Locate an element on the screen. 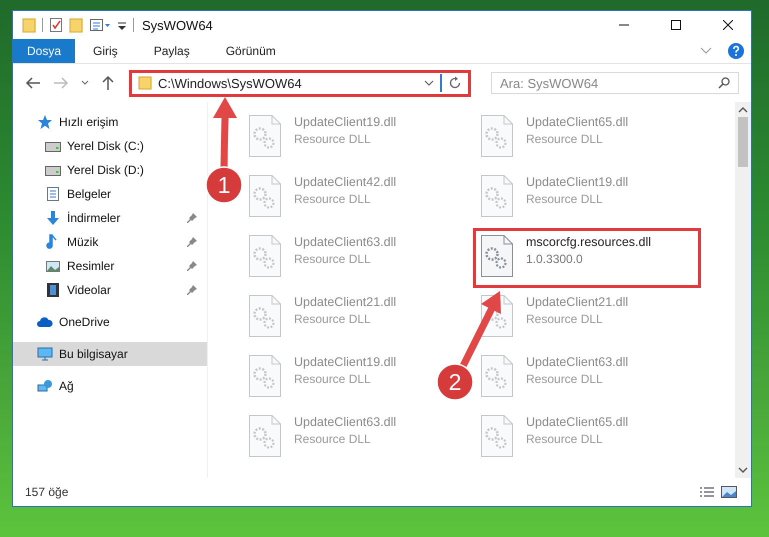  search-icon is located at coordinates (724, 83).